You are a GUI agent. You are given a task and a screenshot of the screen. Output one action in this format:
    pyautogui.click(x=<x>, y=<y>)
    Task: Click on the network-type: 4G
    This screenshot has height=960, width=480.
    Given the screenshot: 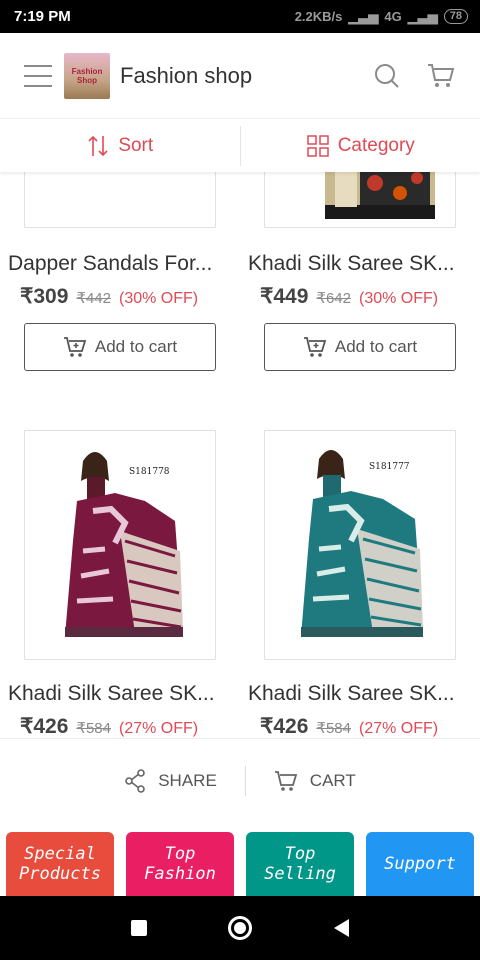 What is the action you would take?
    pyautogui.click(x=393, y=16)
    